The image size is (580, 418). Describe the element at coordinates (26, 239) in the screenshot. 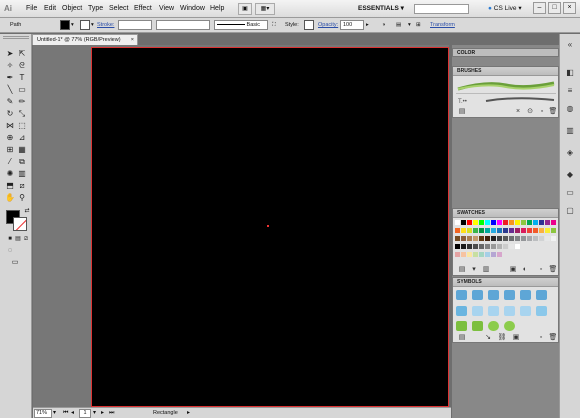

I see `none-mode-icon: ⧄` at that location.